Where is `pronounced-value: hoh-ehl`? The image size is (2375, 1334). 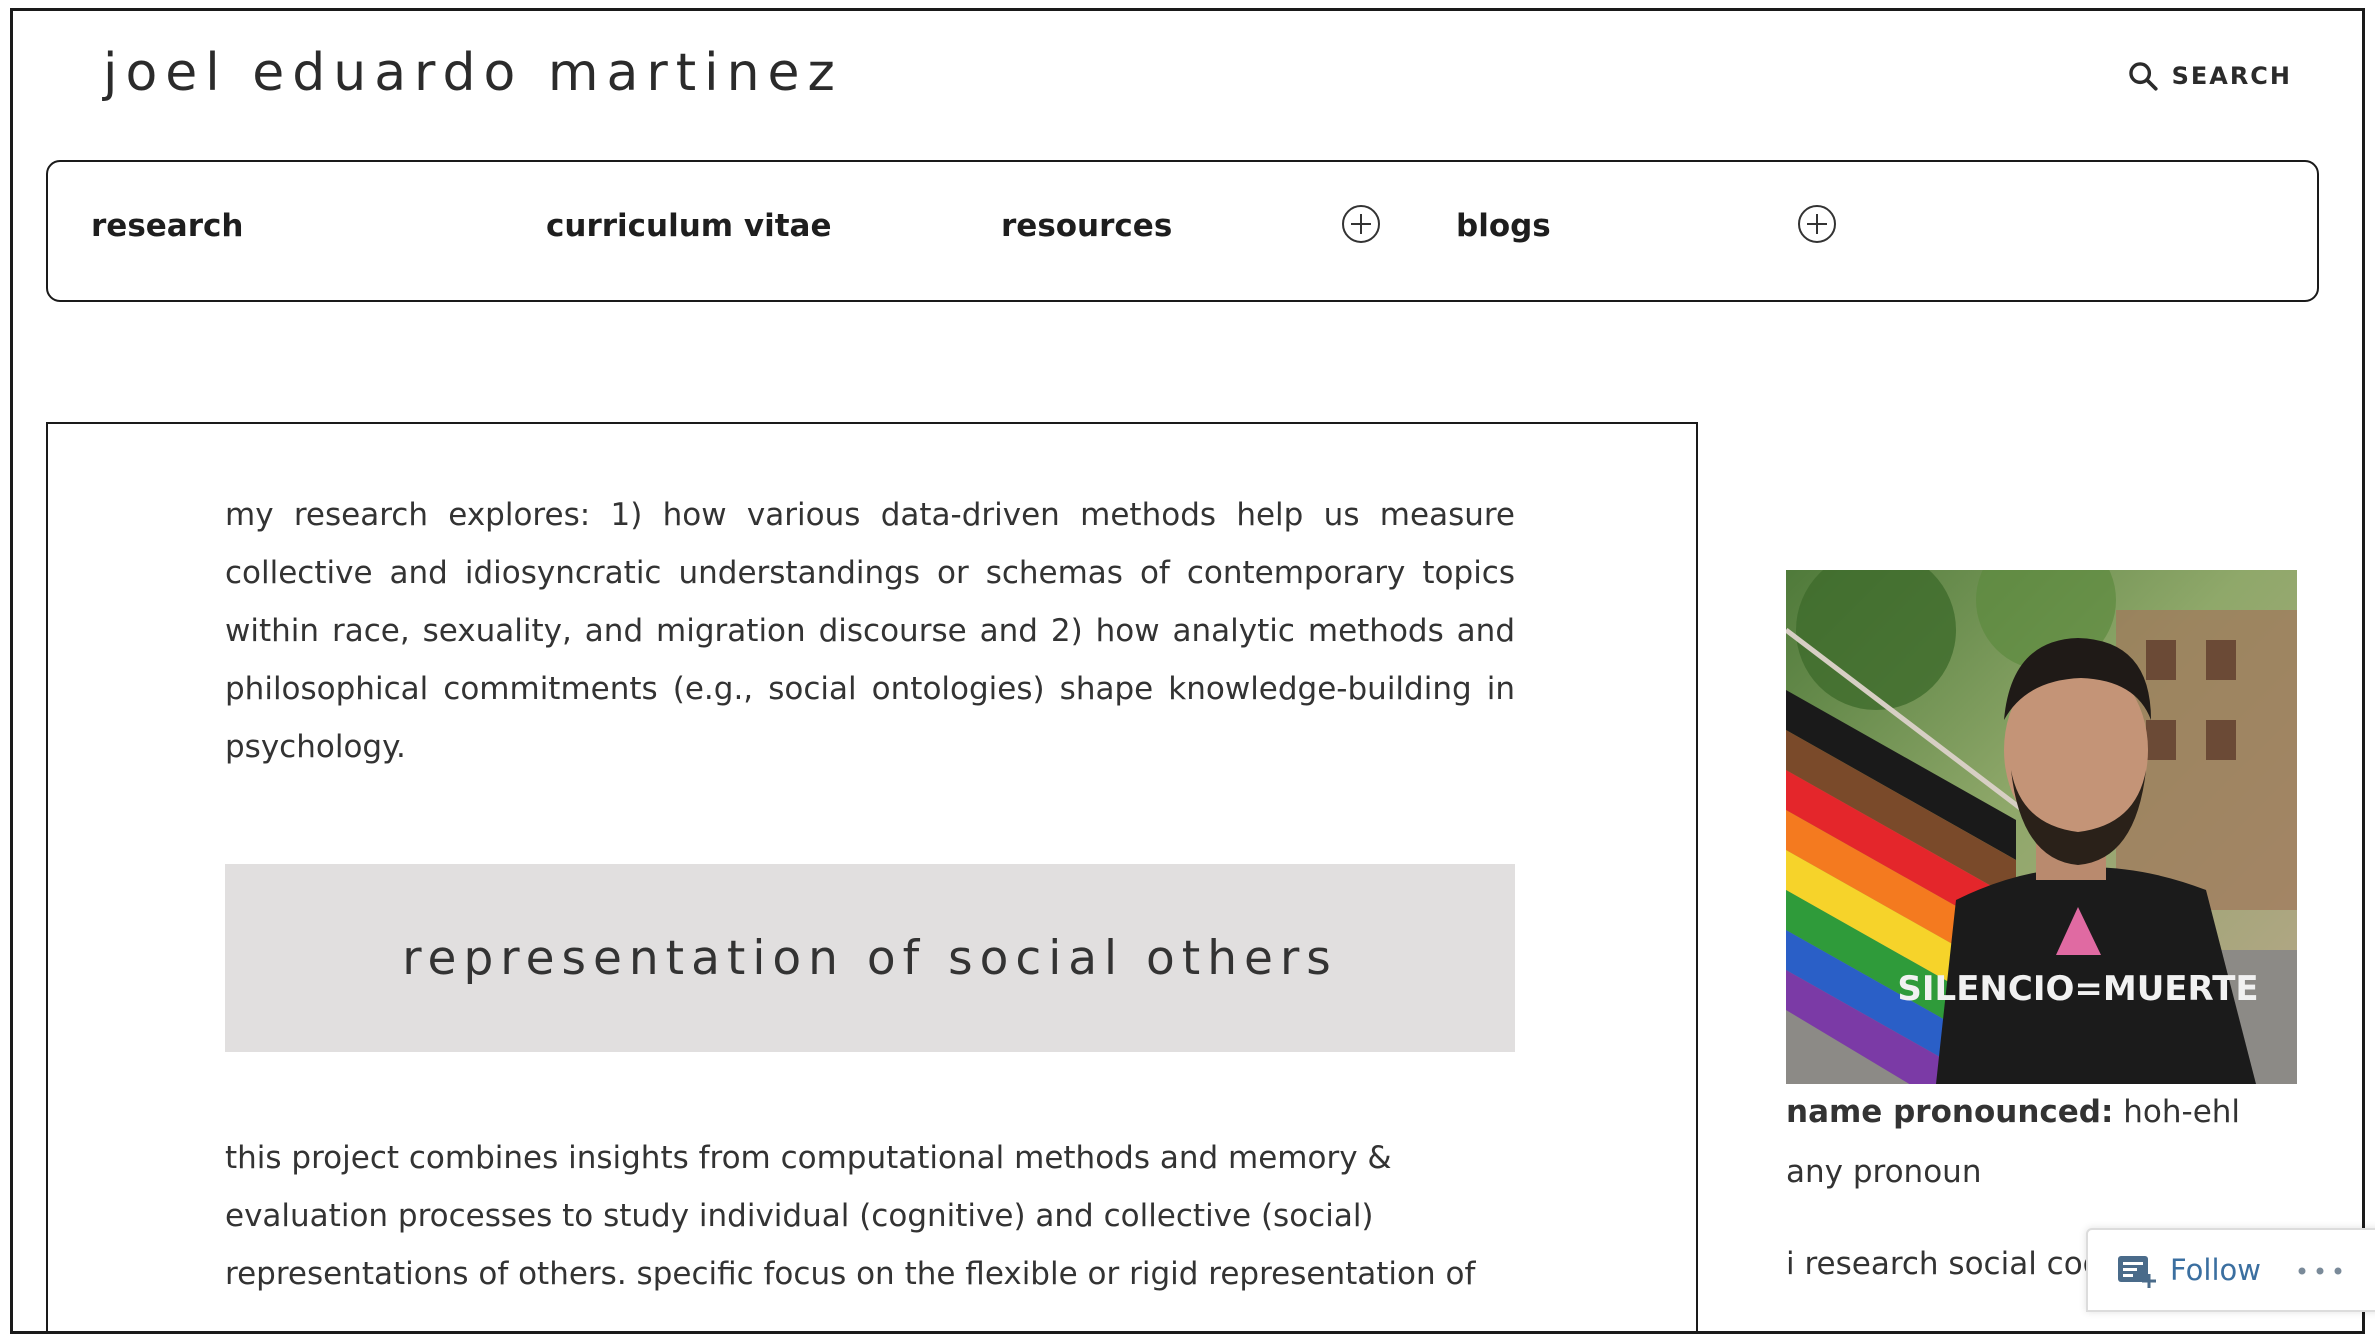
pronounced-value: hoh-ehl is located at coordinates (2177, 1112).